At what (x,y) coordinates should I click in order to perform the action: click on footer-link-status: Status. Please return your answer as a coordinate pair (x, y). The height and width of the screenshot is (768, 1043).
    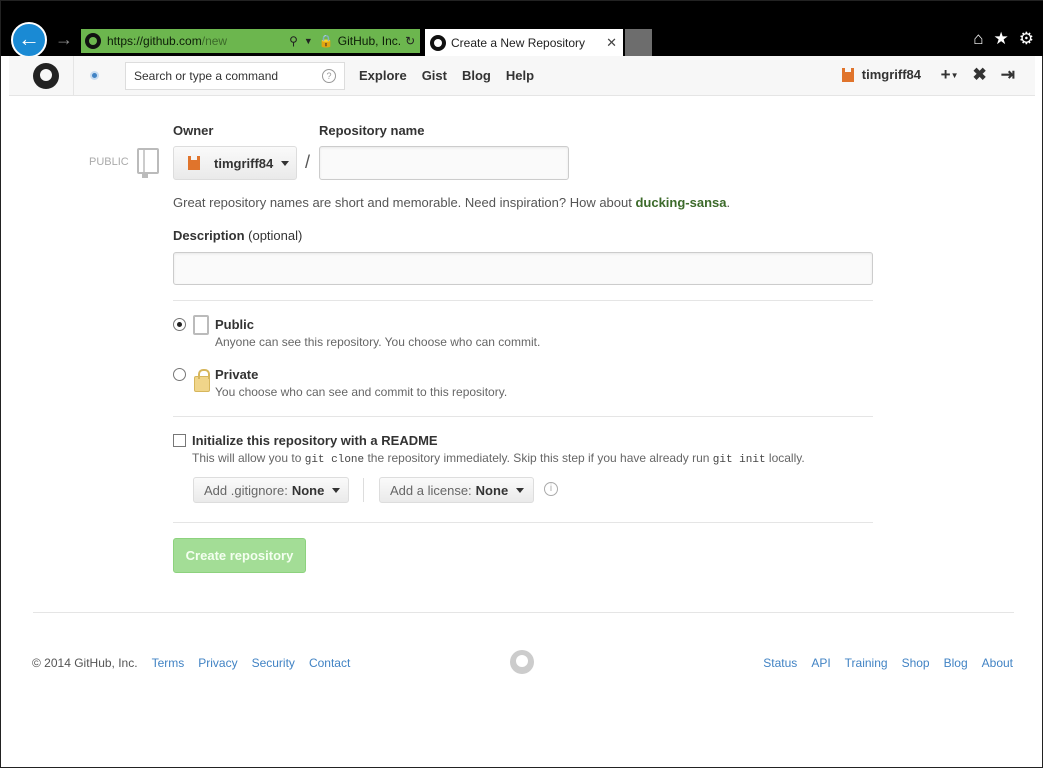
    Looking at the image, I should click on (780, 663).